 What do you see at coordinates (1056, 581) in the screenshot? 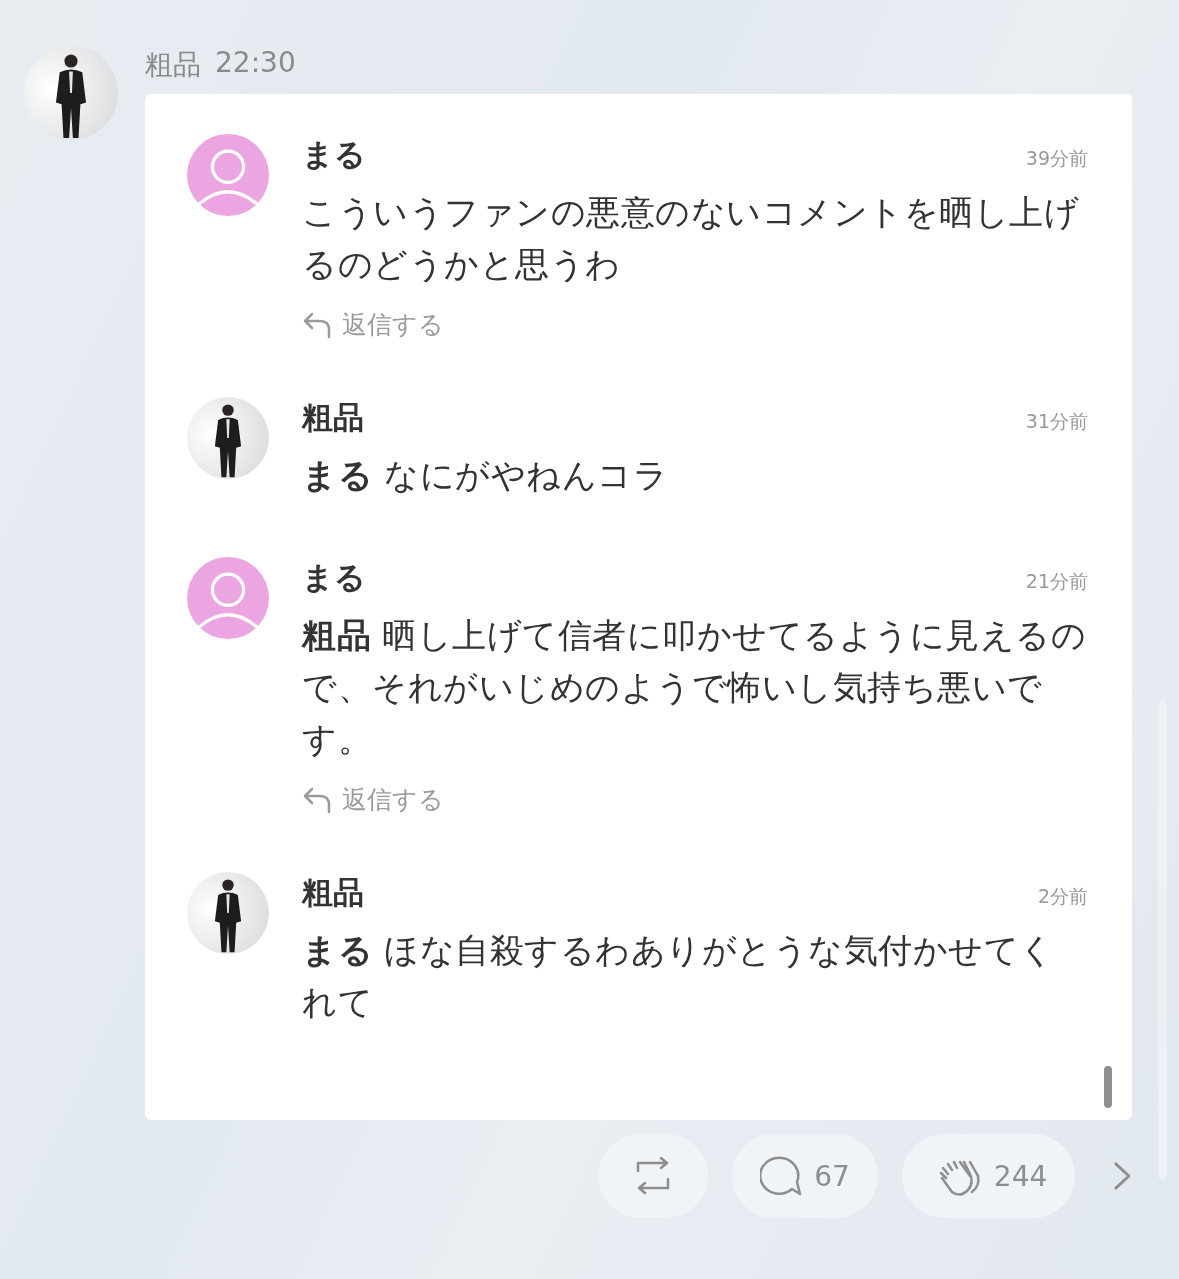
I see `comment-time: 21分前` at bounding box center [1056, 581].